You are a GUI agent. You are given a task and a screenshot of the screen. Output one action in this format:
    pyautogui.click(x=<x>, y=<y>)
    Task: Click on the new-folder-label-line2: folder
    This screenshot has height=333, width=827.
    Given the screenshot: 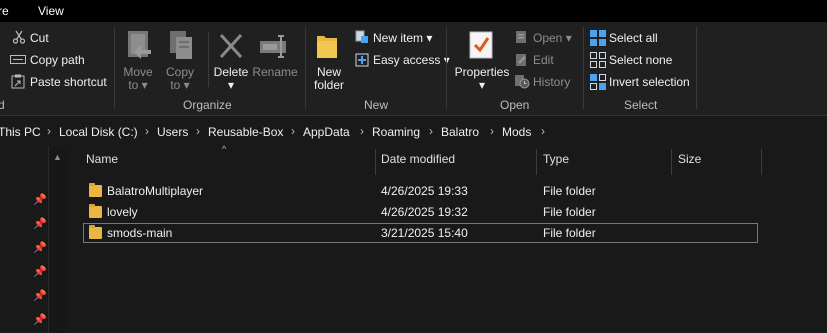 What is the action you would take?
    pyautogui.click(x=329, y=85)
    